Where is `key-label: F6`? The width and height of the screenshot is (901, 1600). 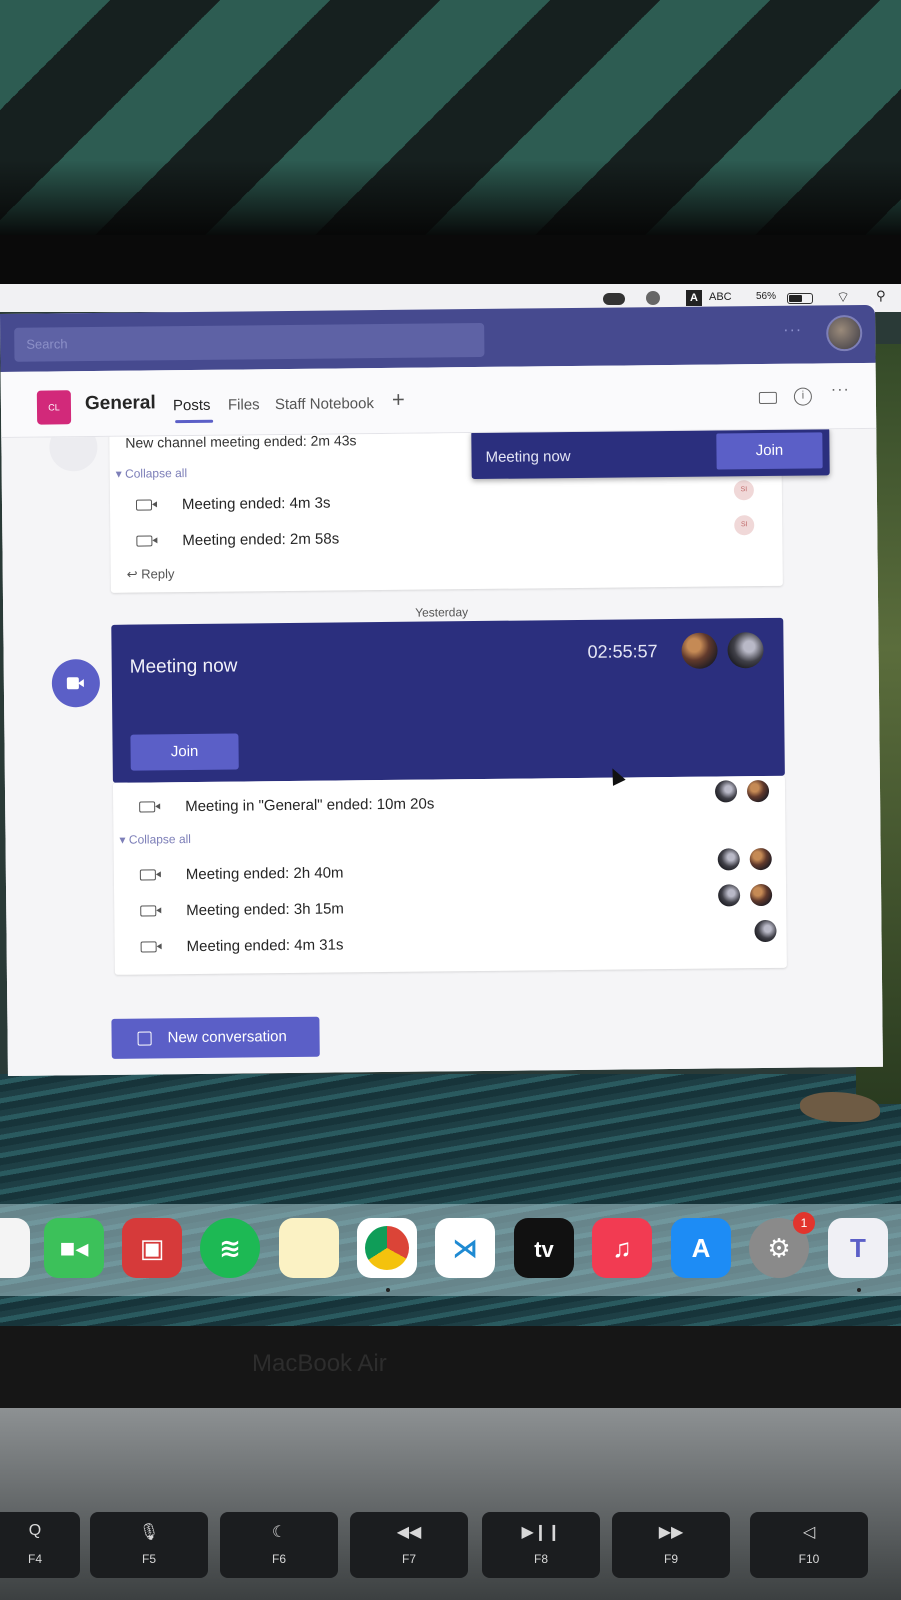 key-label: F6 is located at coordinates (278, 1559).